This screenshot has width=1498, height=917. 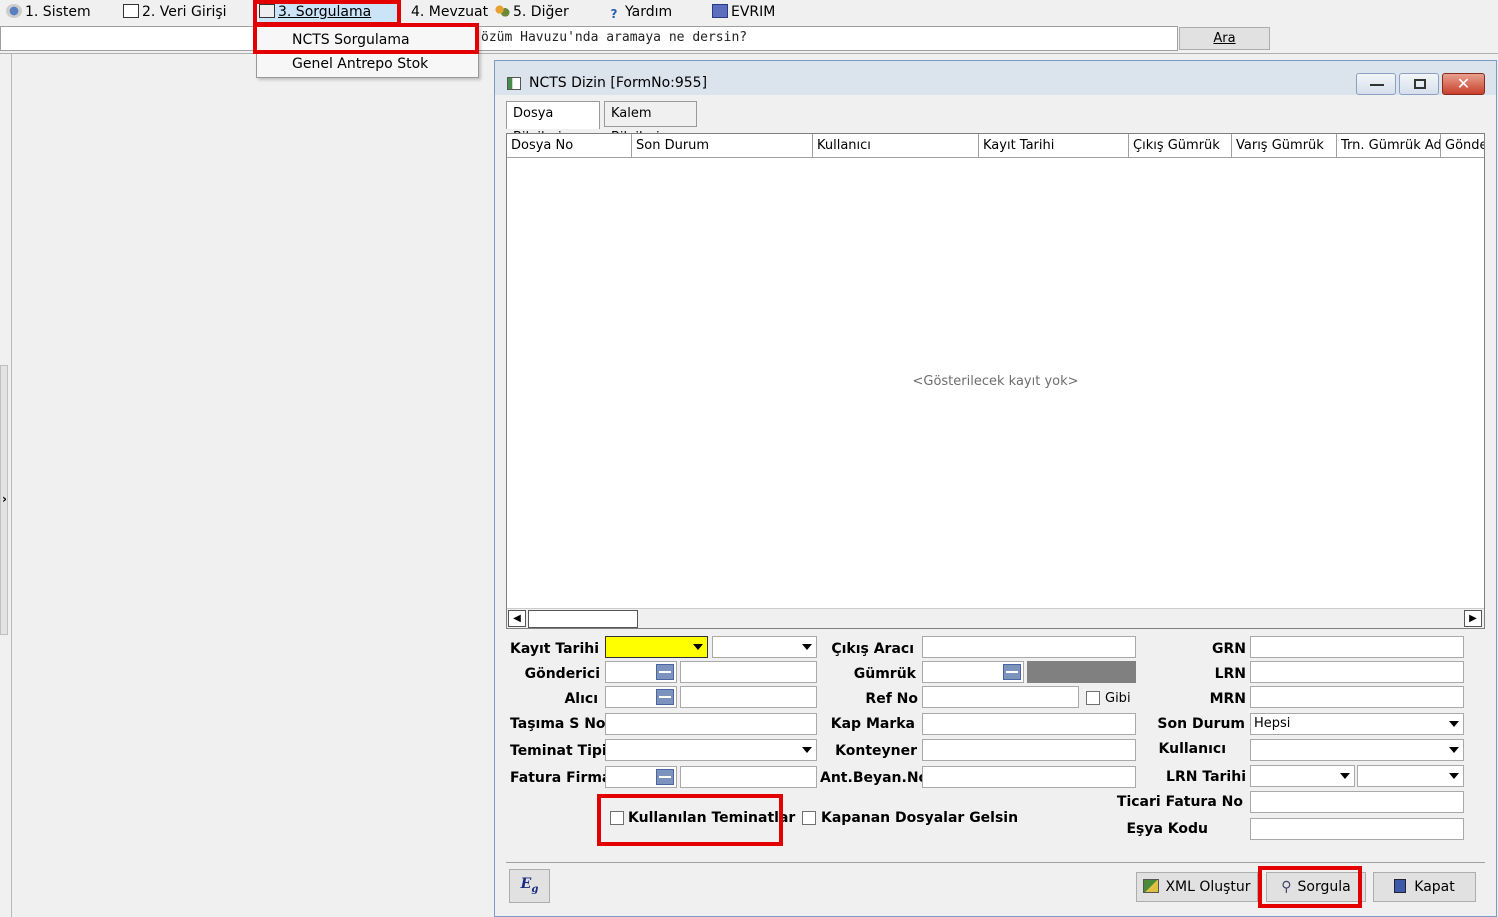 I want to click on son-durum-select: Hepsi, so click(x=1357, y=724).